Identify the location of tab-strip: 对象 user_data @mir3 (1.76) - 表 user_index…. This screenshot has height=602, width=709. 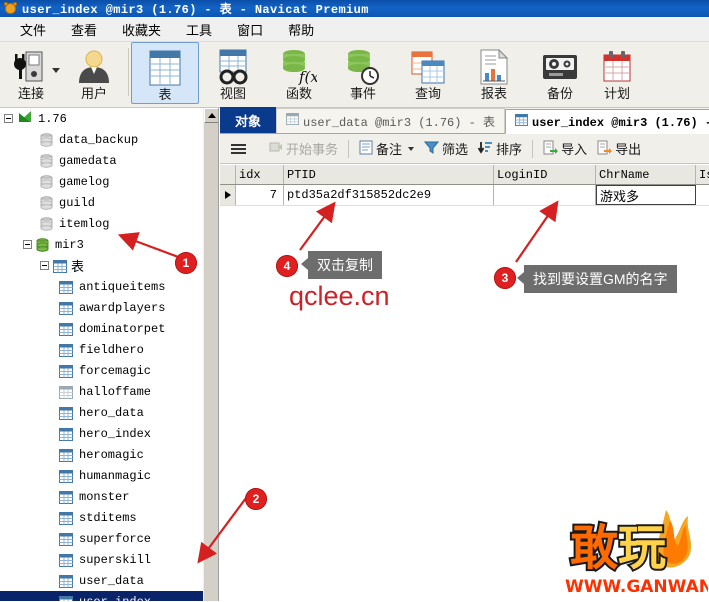
(464, 120).